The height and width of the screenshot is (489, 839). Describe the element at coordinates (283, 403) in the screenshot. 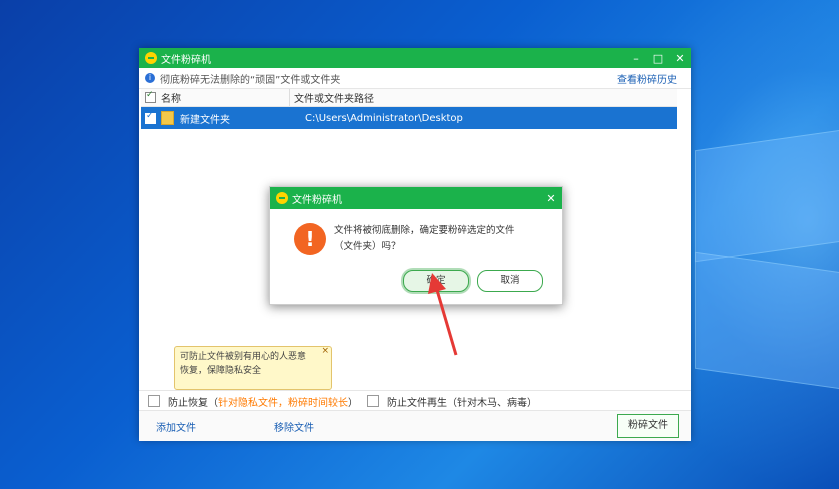

I see `prevent-recover-note: 针对隐私文件，粉碎时间较长` at that location.